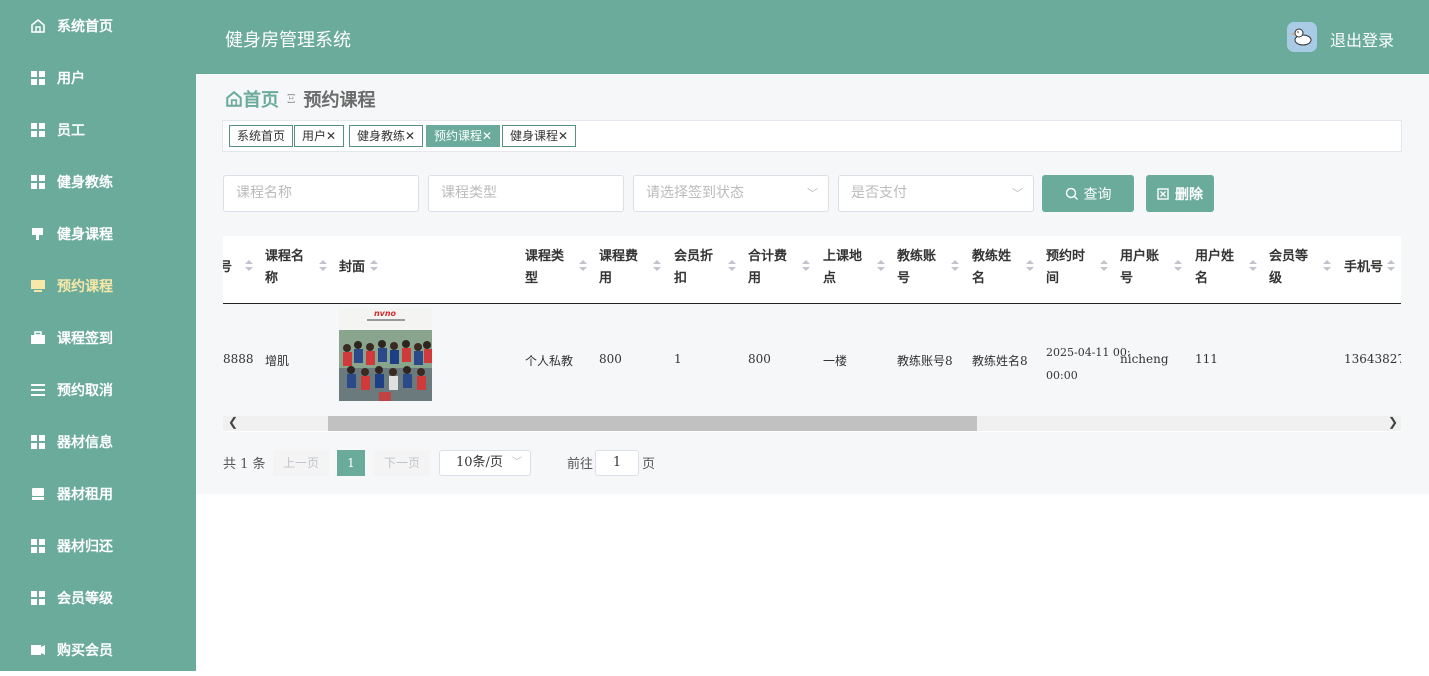 This screenshot has height=676, width=1429. Describe the element at coordinates (285, 267) in the screenshot. I see `col-course-name: 课程名称` at that location.